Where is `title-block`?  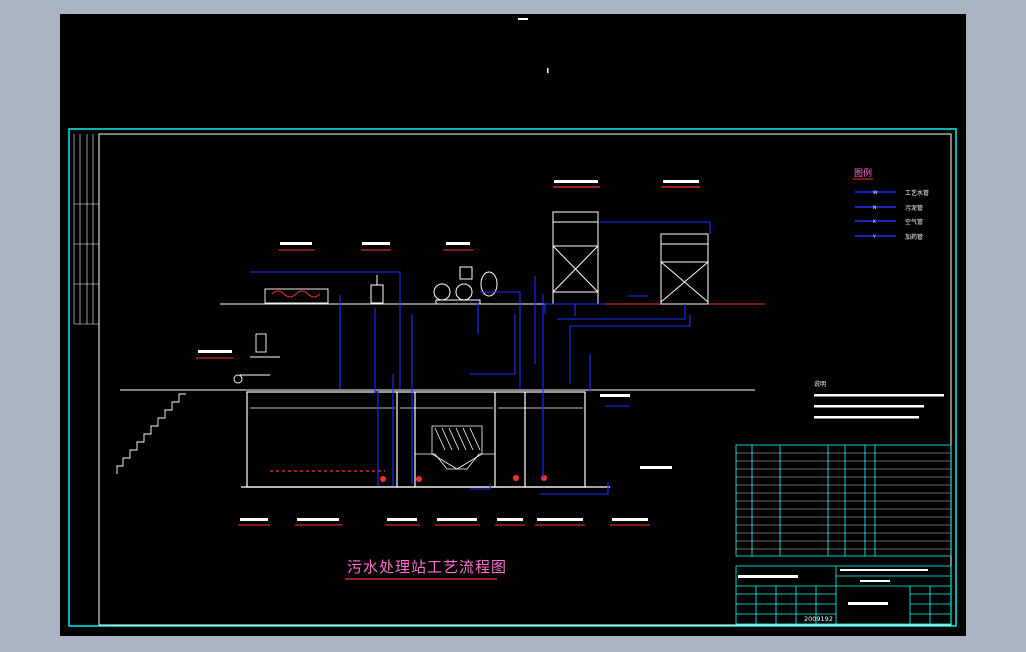 title-block is located at coordinates (843, 595).